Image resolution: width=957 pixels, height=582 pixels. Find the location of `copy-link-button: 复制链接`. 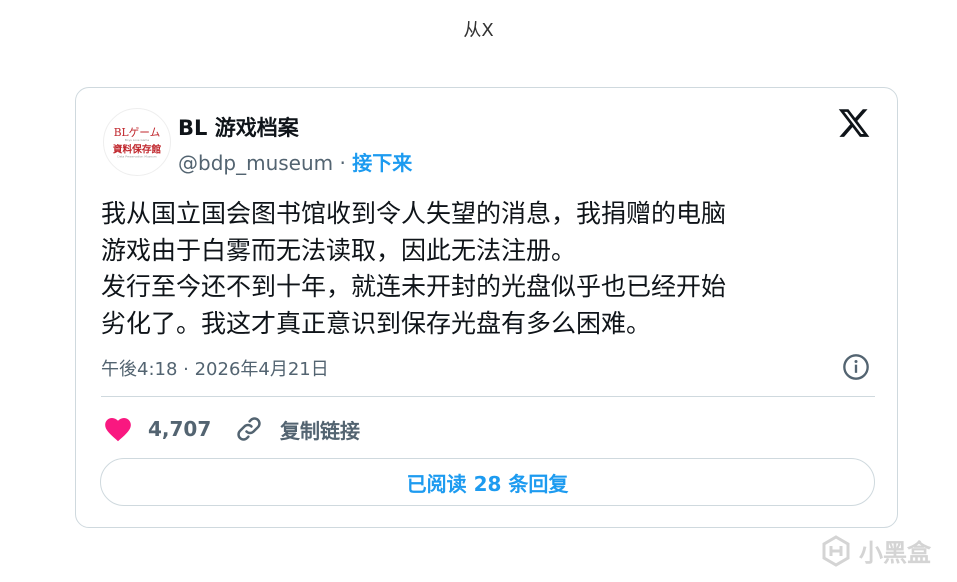

copy-link-button: 复制链接 is located at coordinates (297, 429).